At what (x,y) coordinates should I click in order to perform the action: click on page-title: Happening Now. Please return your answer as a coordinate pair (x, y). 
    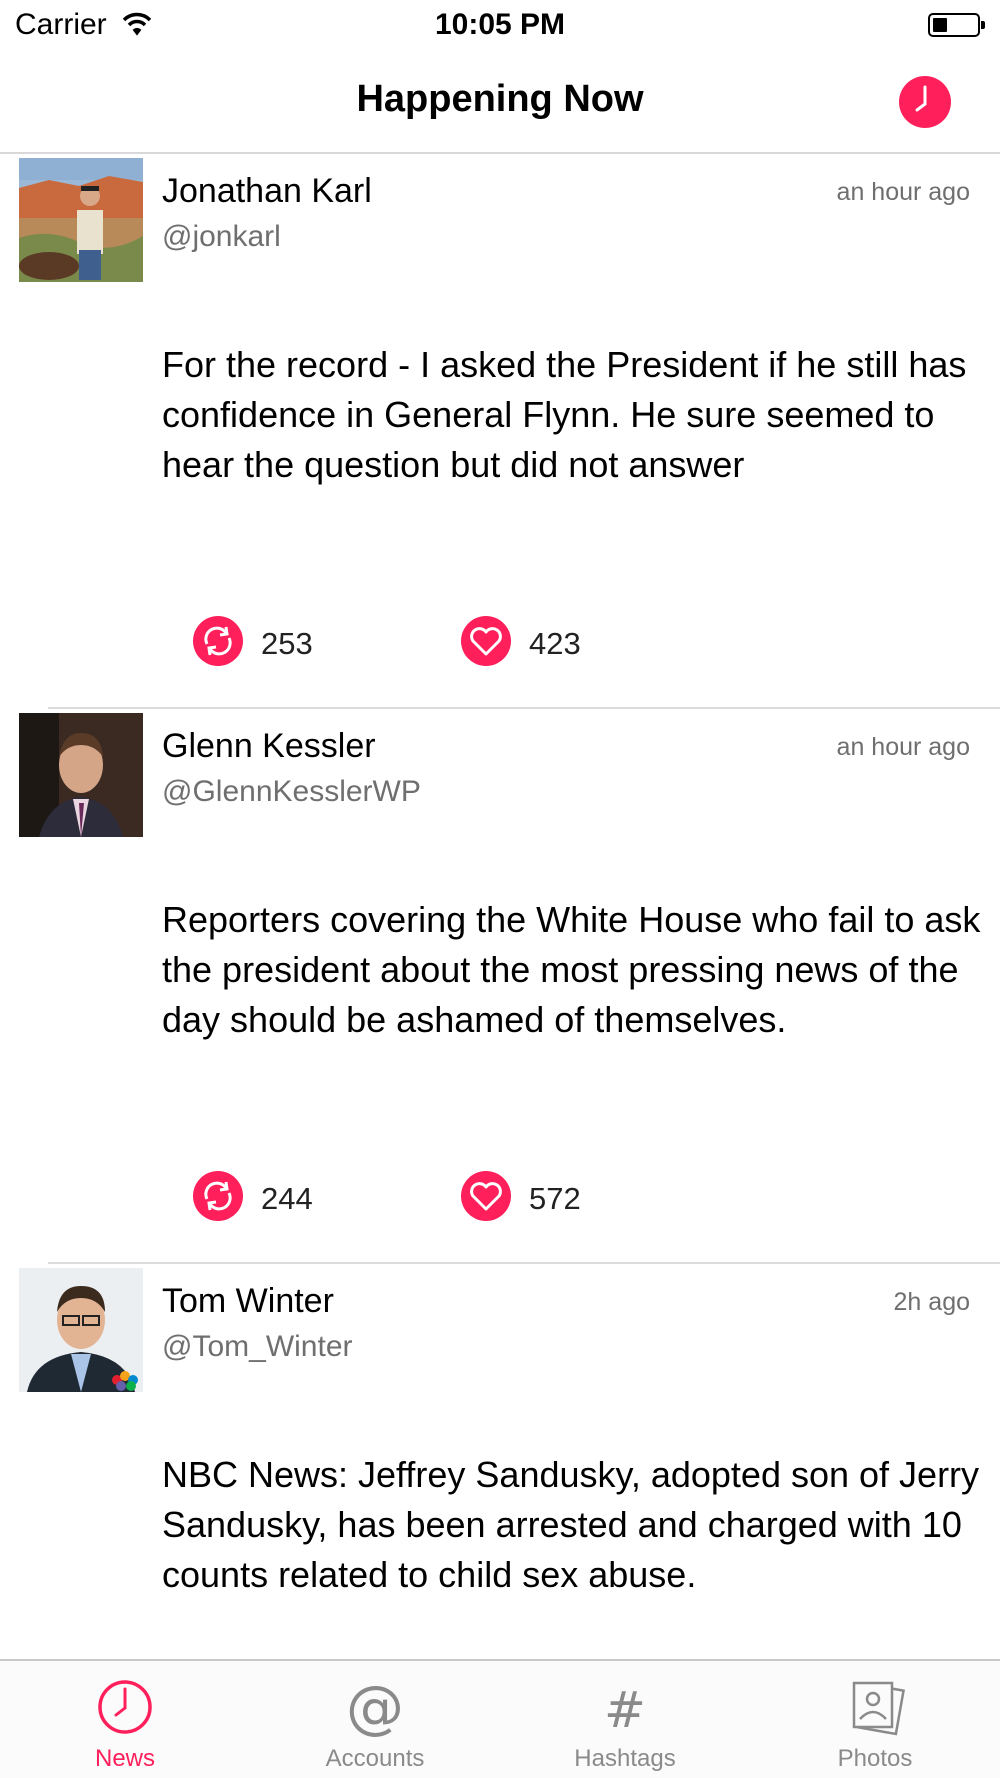
    Looking at the image, I should click on (500, 99).